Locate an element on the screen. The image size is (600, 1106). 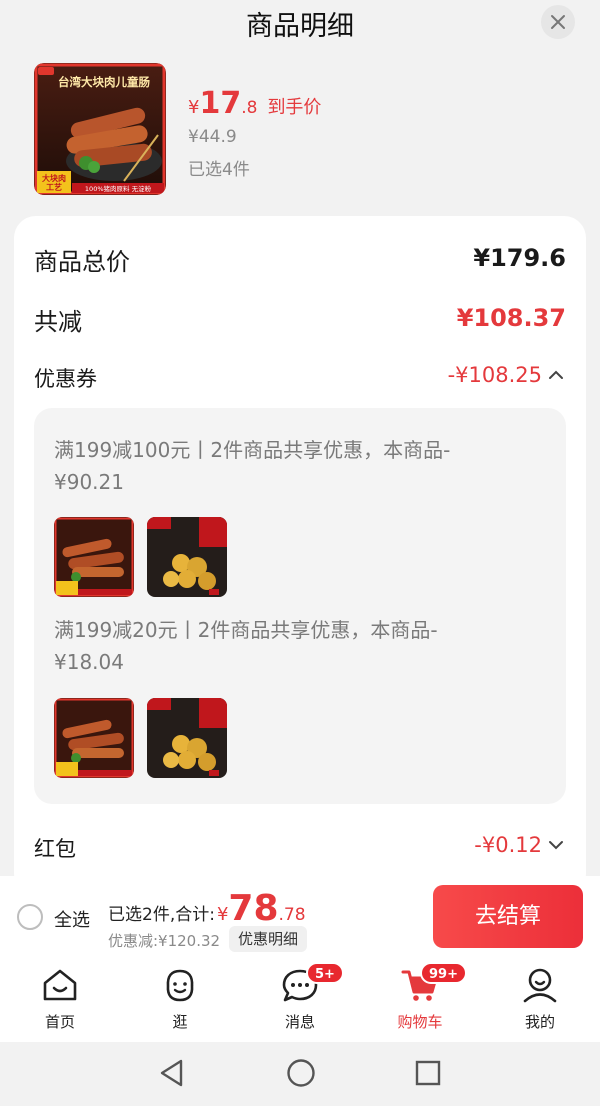
redpacket-toggle: -¥0.12 is located at coordinates (519, 845).